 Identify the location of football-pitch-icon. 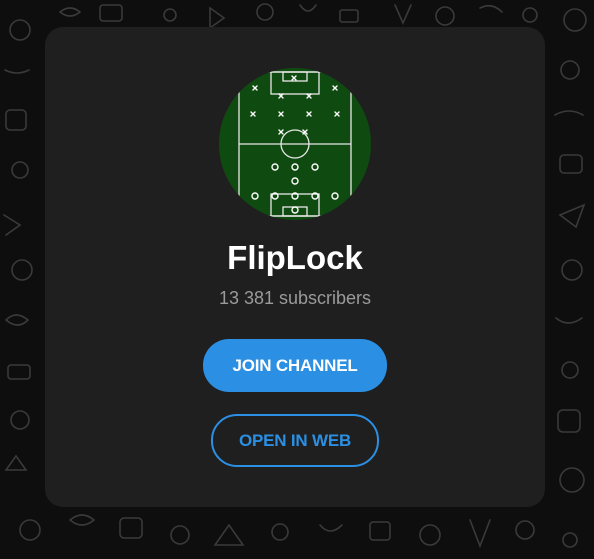
(295, 144).